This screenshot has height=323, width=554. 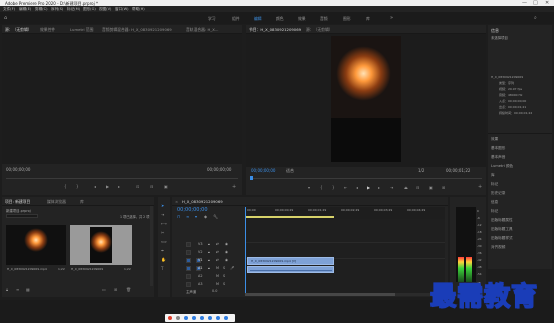 What do you see at coordinates (443, 187) in the screenshot?
I see `compare-icon: ⊞` at bounding box center [443, 187].